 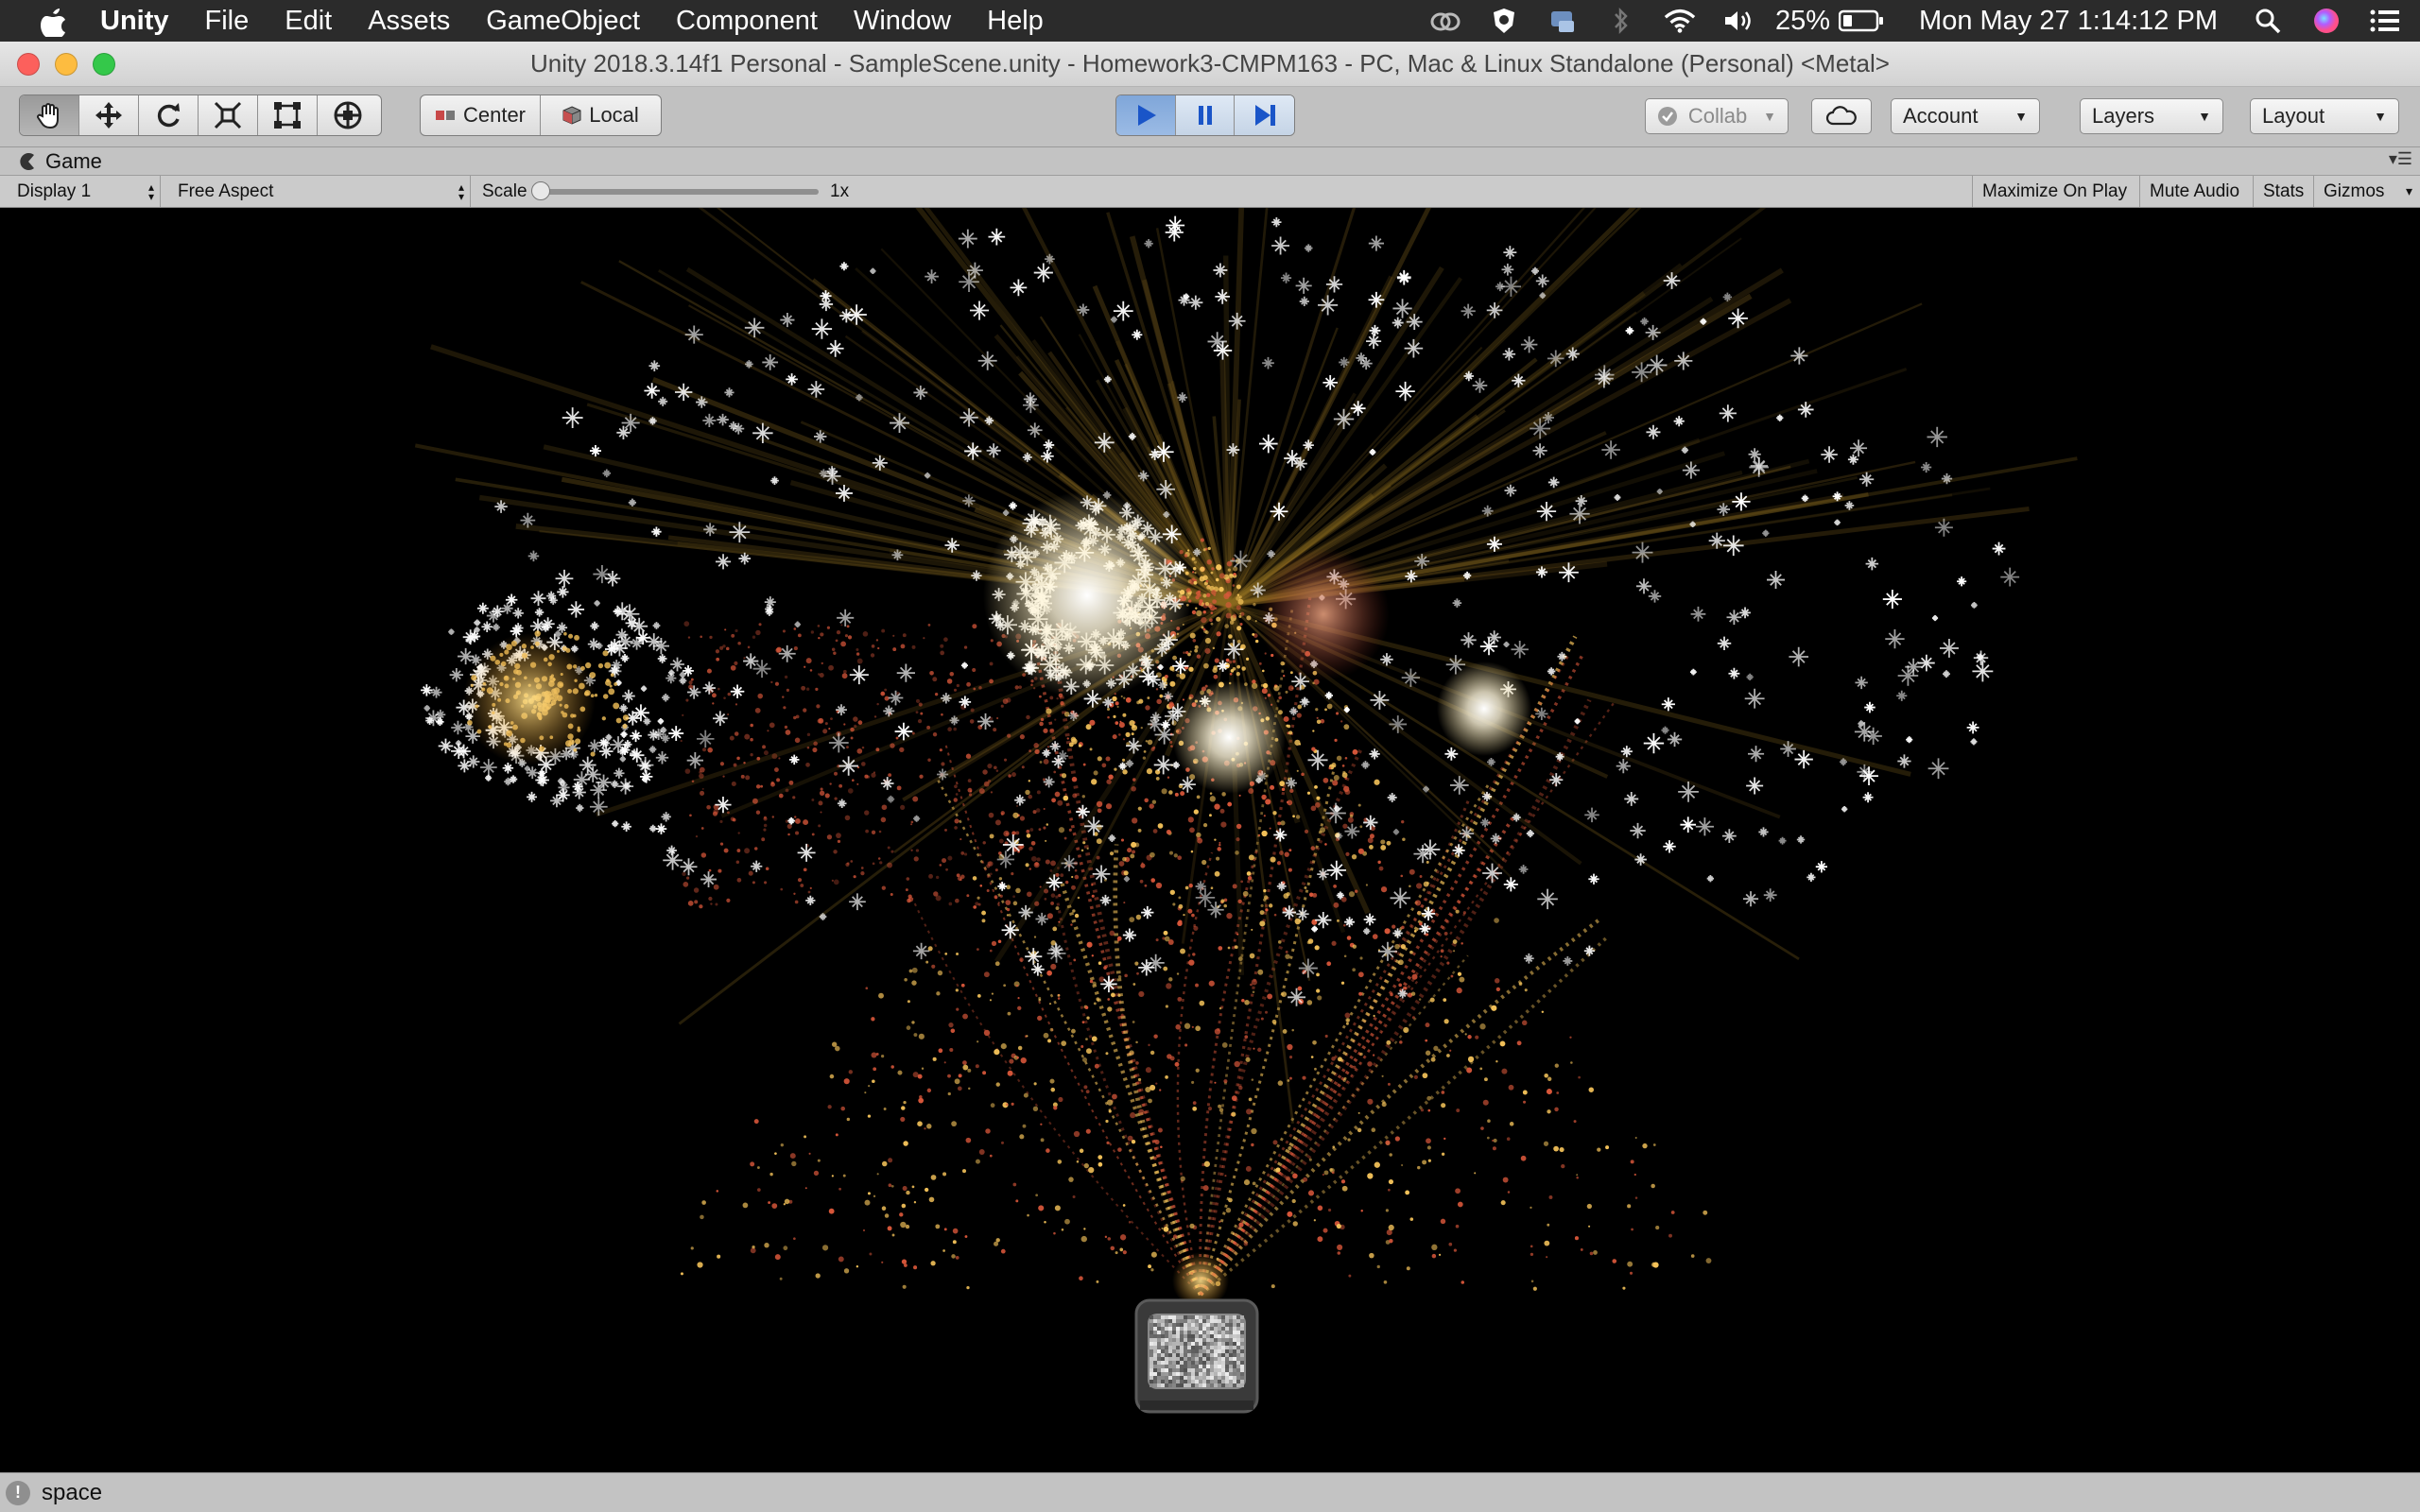 I want to click on status-message: space, so click(x=72, y=1492).